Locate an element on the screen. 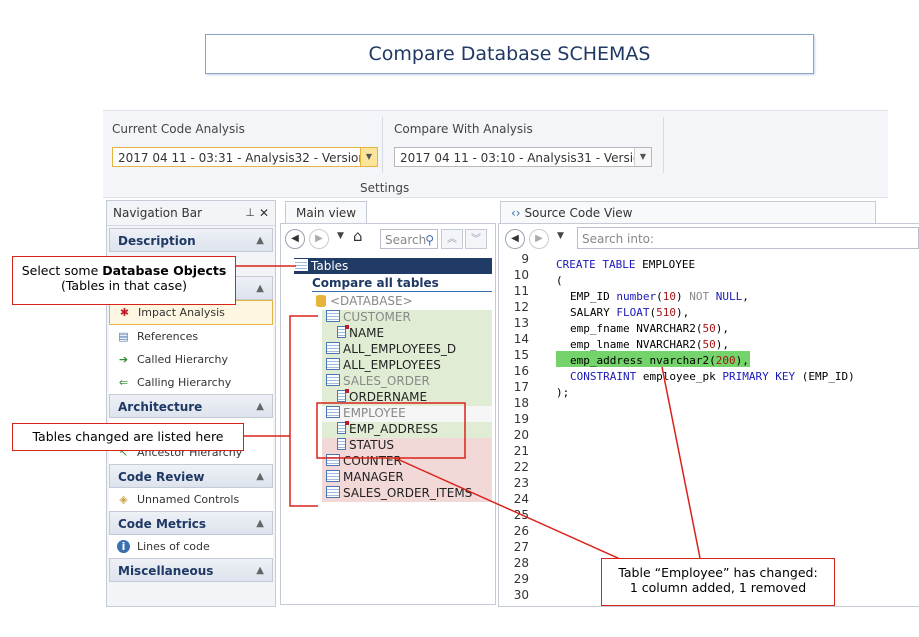 This screenshot has height=637, width=919. callout-tables-changed: Tables changed are listed here is located at coordinates (128, 437).